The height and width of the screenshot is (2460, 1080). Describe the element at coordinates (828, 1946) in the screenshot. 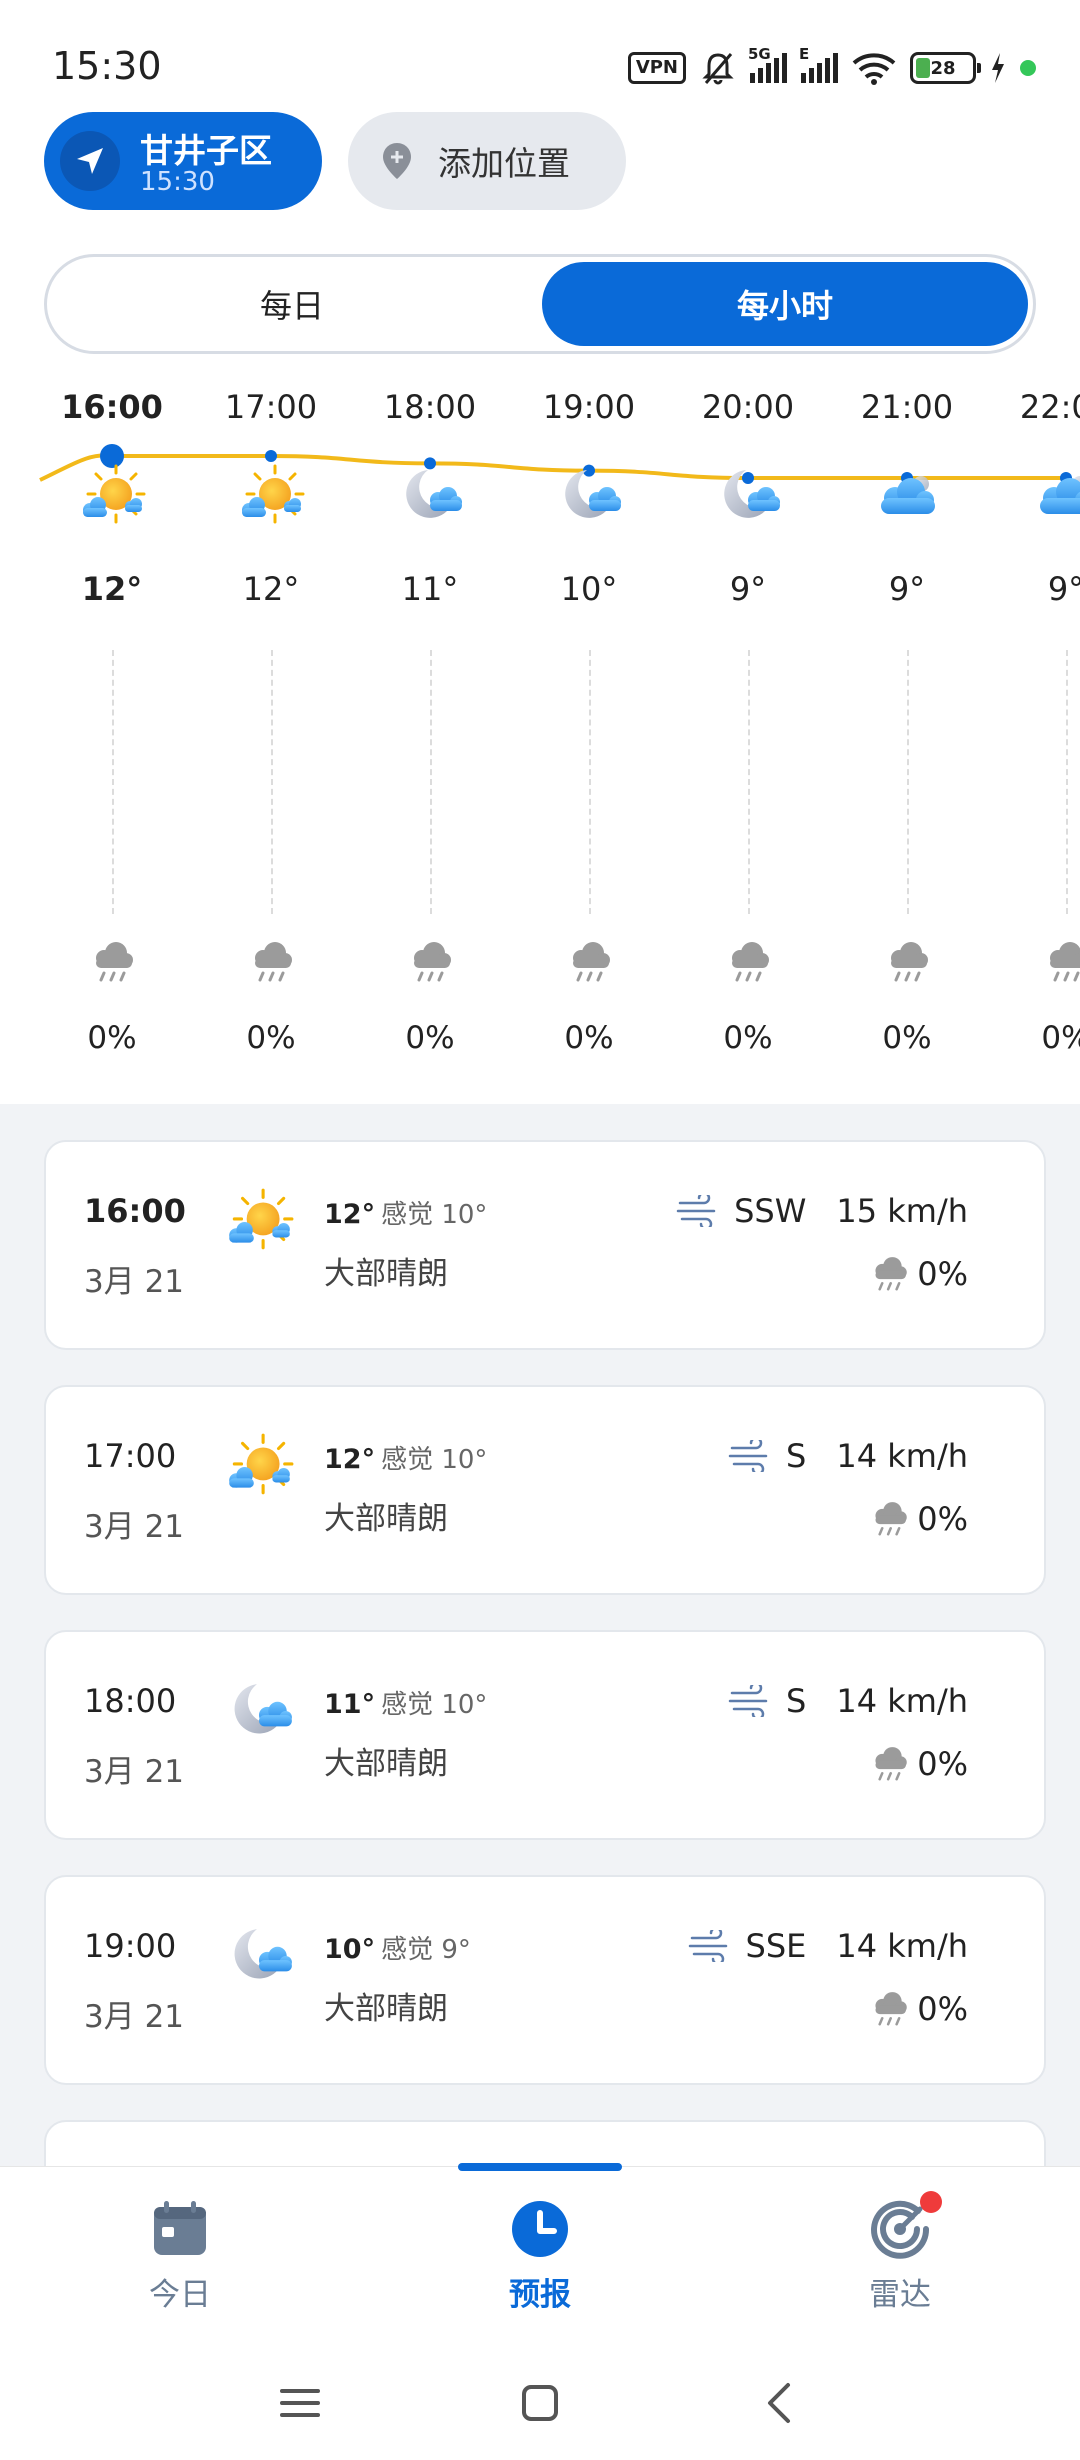

I see `card-wind: SSE 14 km/h` at that location.